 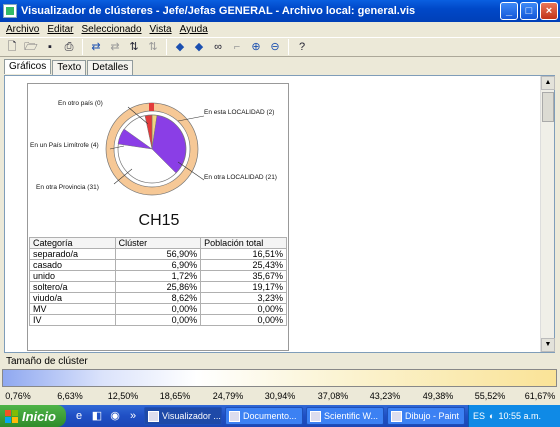 What do you see at coordinates (72, 298) in the screenshot?
I see `cell-categoria: viudo/a` at bounding box center [72, 298].